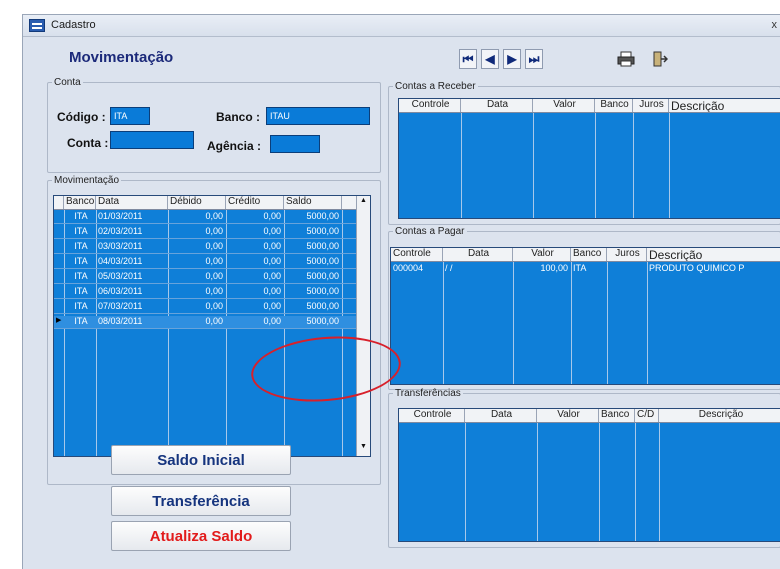 The image size is (780, 569). What do you see at coordinates (542, 254) in the screenshot?
I see `cp-col-valor: Valor` at bounding box center [542, 254].